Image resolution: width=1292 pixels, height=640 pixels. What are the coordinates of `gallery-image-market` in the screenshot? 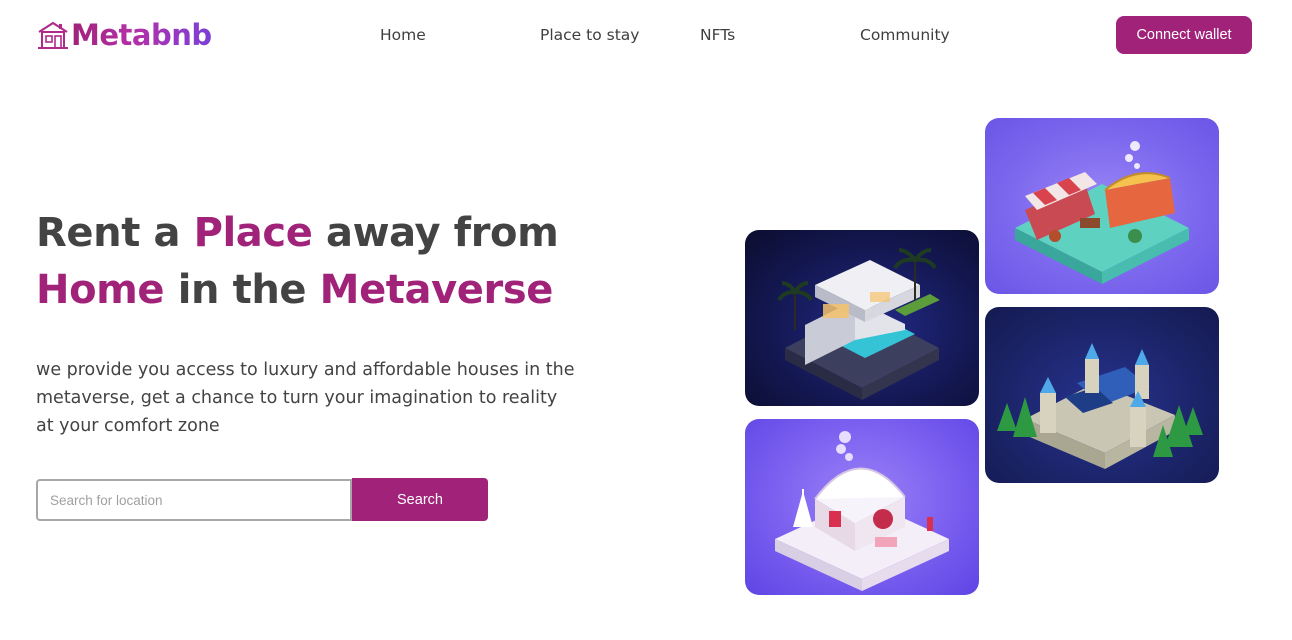 It's located at (1102, 206).